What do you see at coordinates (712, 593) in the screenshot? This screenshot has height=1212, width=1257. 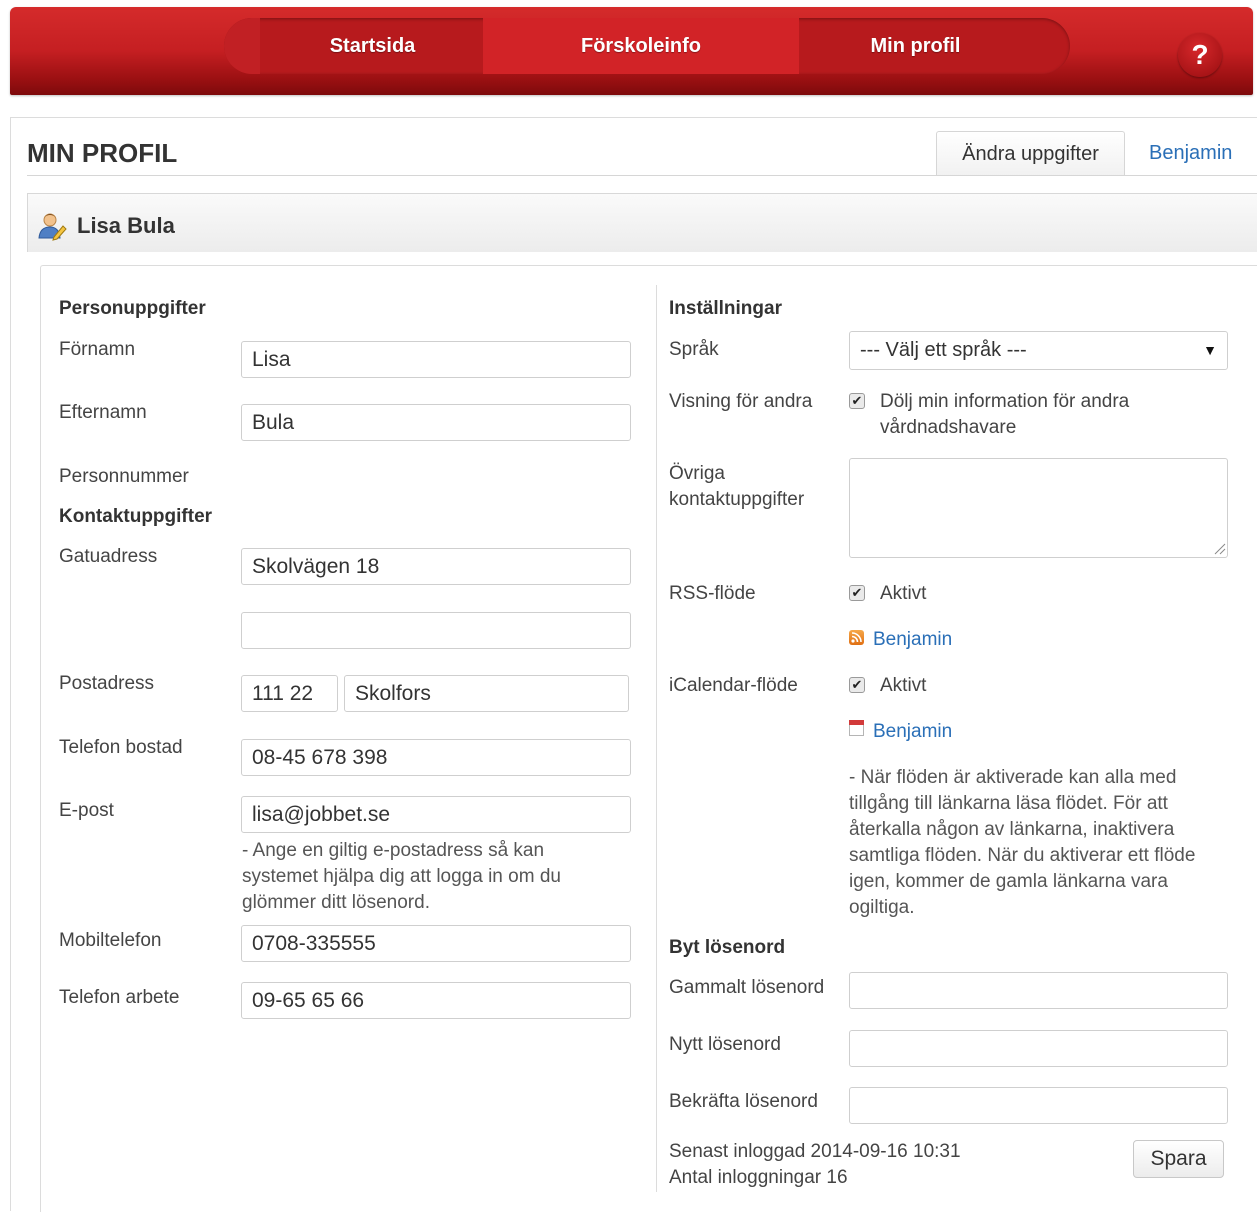 I see `rss-label: RSS-flöde` at bounding box center [712, 593].